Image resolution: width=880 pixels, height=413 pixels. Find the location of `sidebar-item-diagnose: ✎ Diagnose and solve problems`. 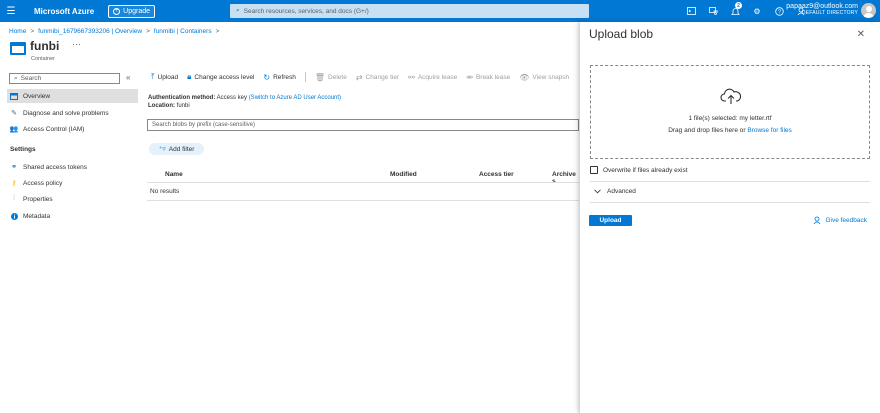

sidebar-item-diagnose: ✎ Diagnose and solve problems is located at coordinates (72, 113).